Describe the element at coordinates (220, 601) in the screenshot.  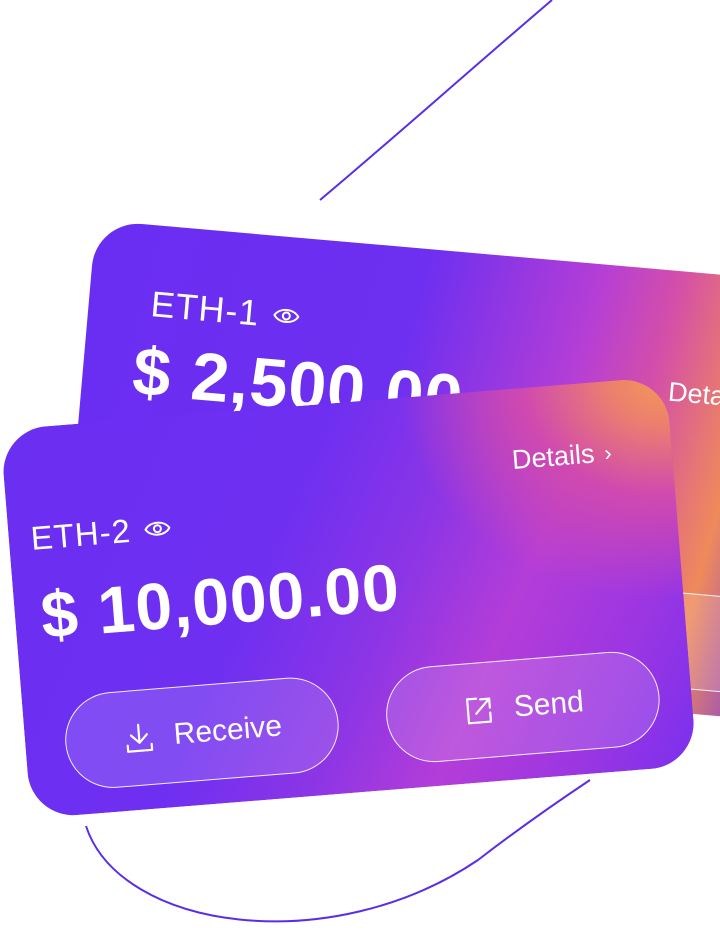
I see `card-balance: $ 10,000.00` at that location.